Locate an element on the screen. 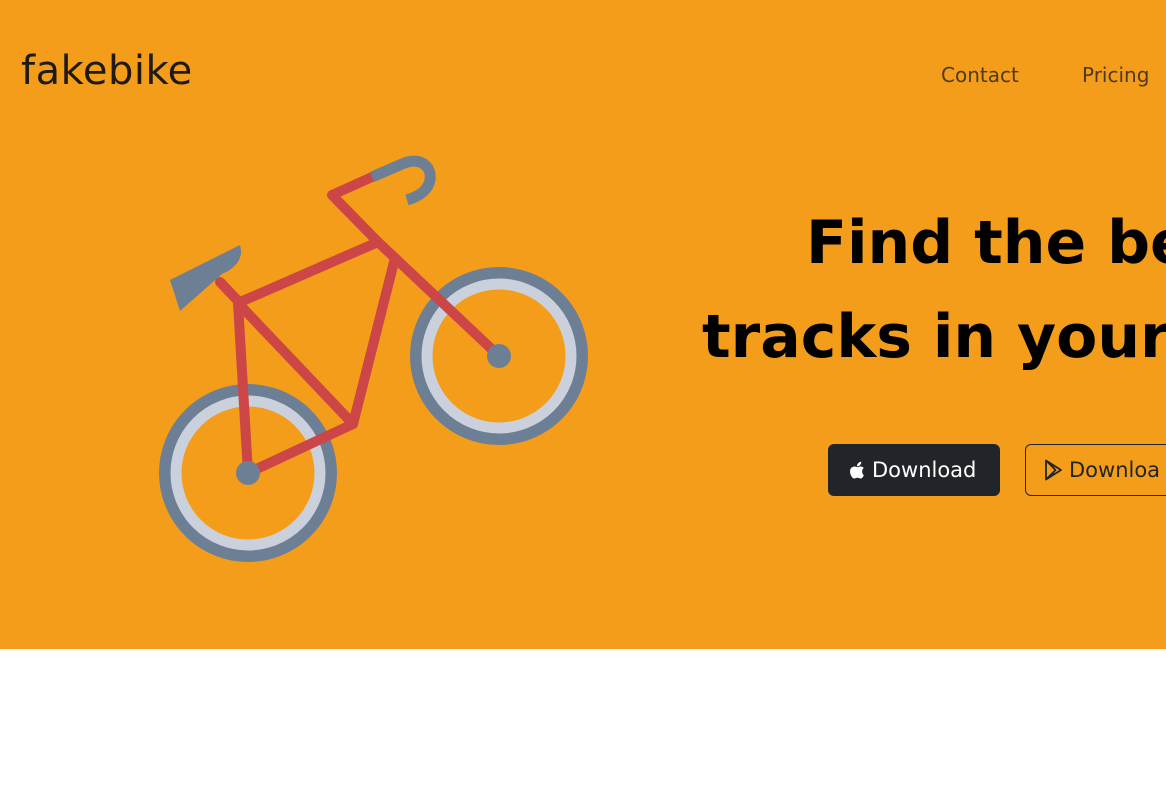 Image resolution: width=1166 pixels, height=807 pixels. headline-line-2: tracks in your is located at coordinates (934, 337).